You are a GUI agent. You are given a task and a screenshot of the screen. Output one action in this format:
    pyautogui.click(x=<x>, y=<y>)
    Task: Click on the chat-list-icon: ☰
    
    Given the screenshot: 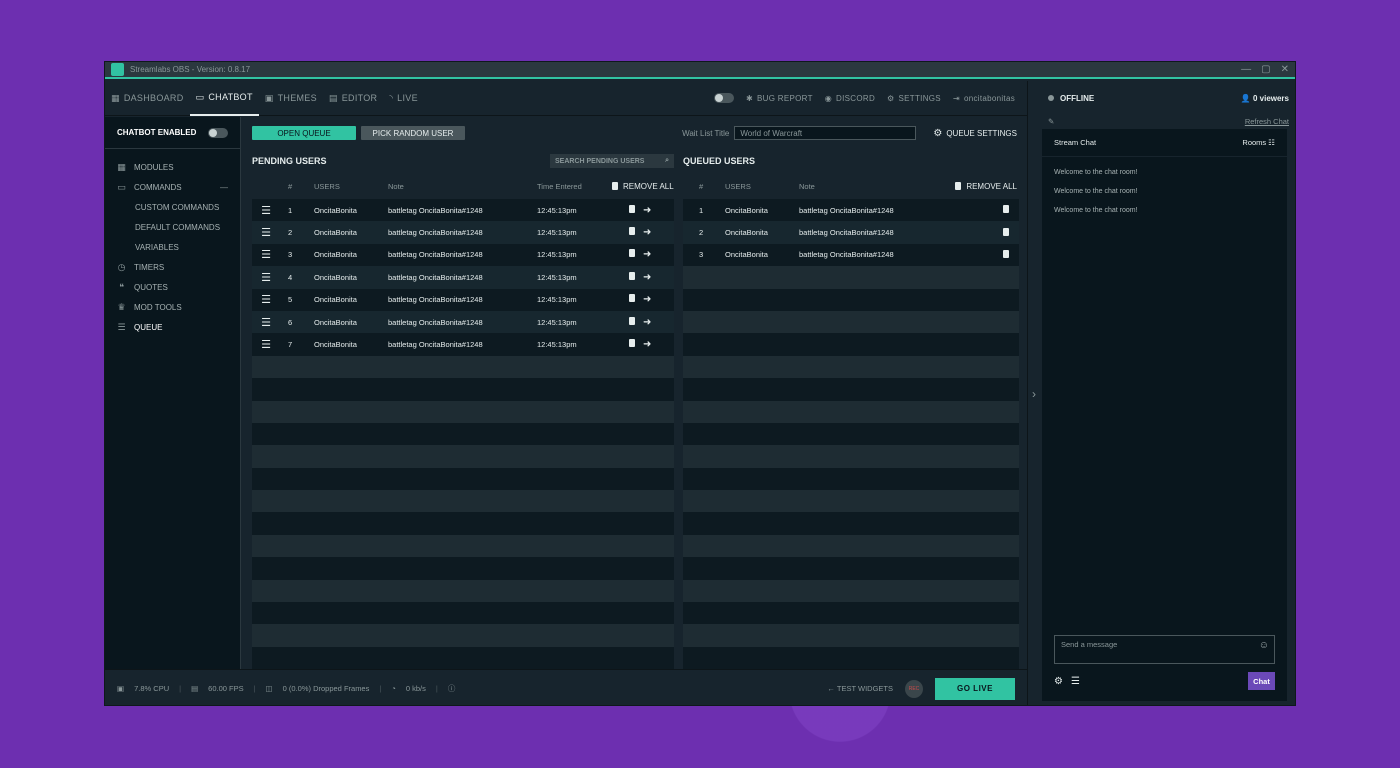 What is the action you would take?
    pyautogui.click(x=1075, y=681)
    